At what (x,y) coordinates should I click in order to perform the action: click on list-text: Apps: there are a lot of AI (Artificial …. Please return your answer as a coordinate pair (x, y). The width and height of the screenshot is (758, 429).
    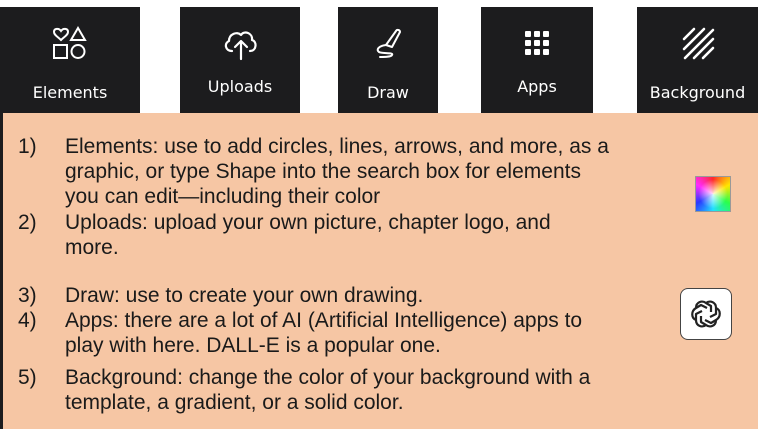
    Looking at the image, I should click on (324, 320).